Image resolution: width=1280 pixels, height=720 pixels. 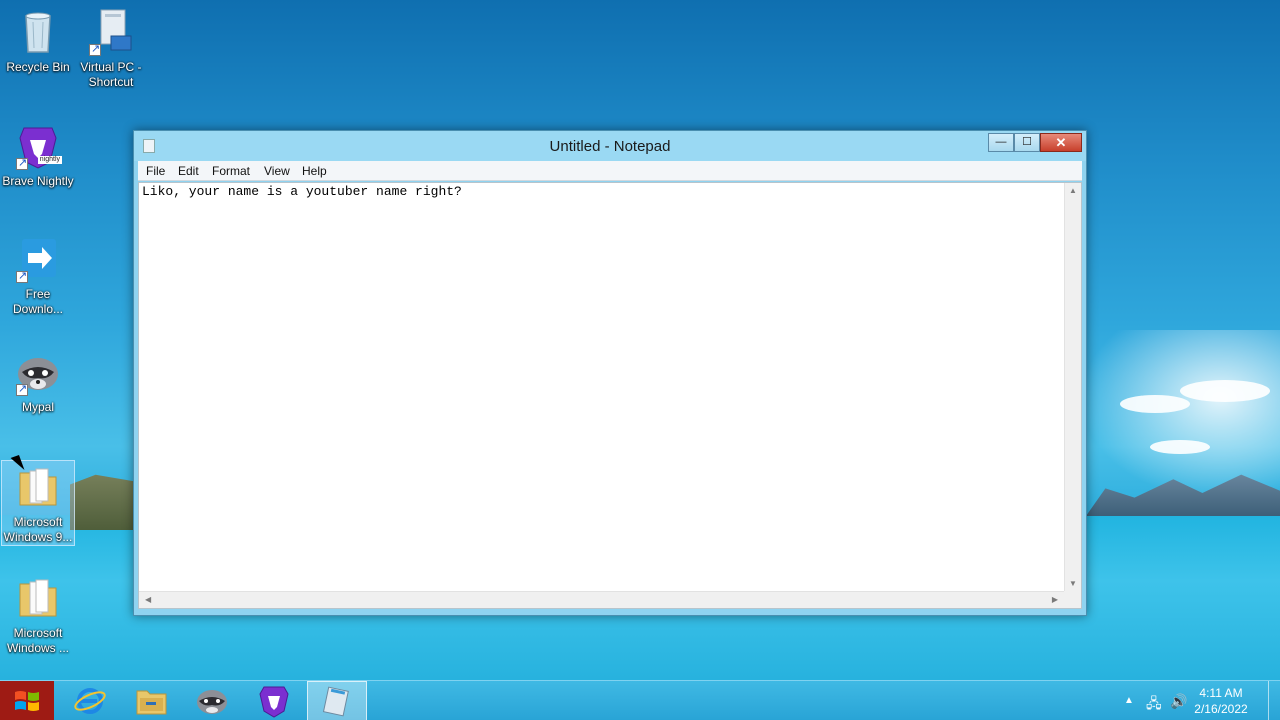 I want to click on desktop-icon-brave-nightly: nightly Brave Nightly, so click(x=38, y=155).